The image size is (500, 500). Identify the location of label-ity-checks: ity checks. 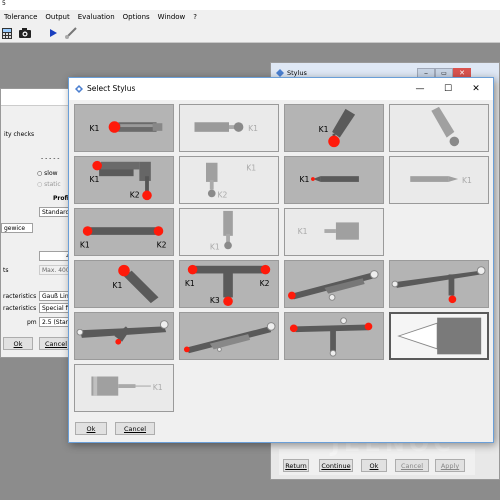
(19, 134).